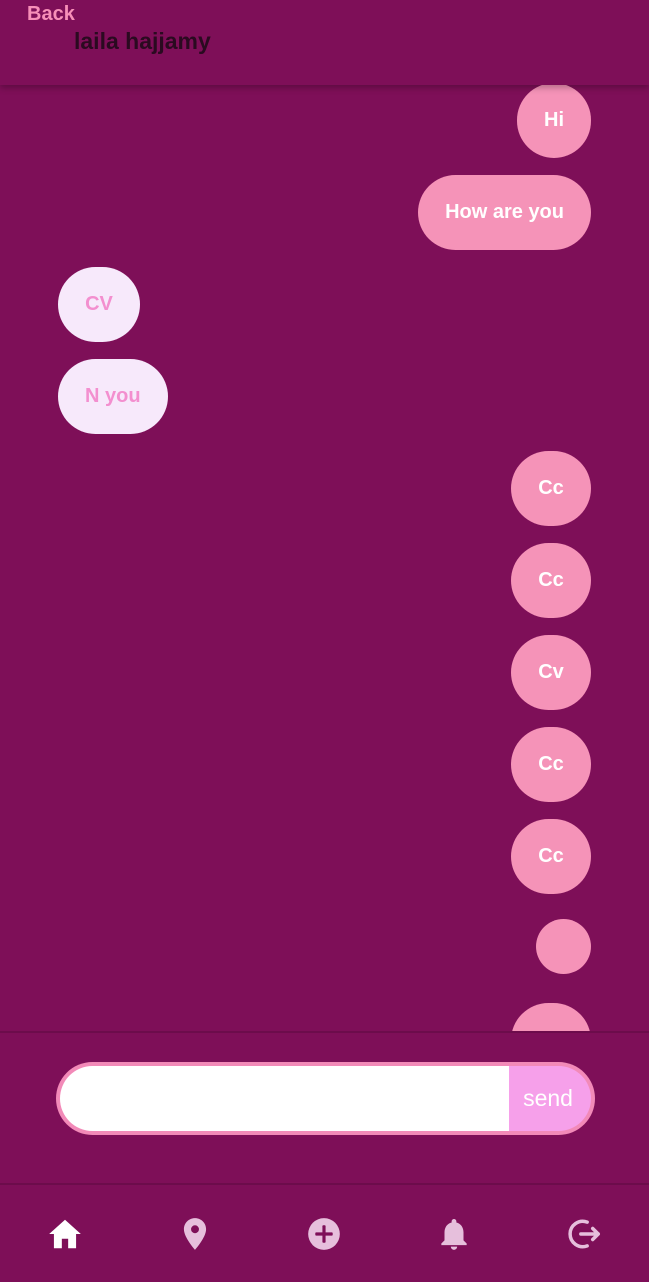 The width and height of the screenshot is (649, 1282). Describe the element at coordinates (99, 304) in the screenshot. I see `message-bubble: CV` at that location.